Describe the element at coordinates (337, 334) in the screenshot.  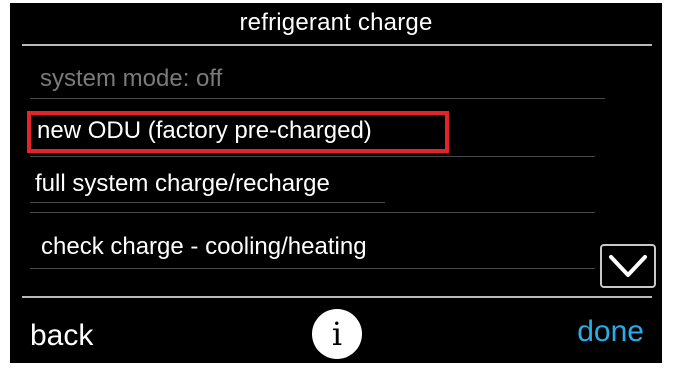
I see `info-icon: i` at that location.